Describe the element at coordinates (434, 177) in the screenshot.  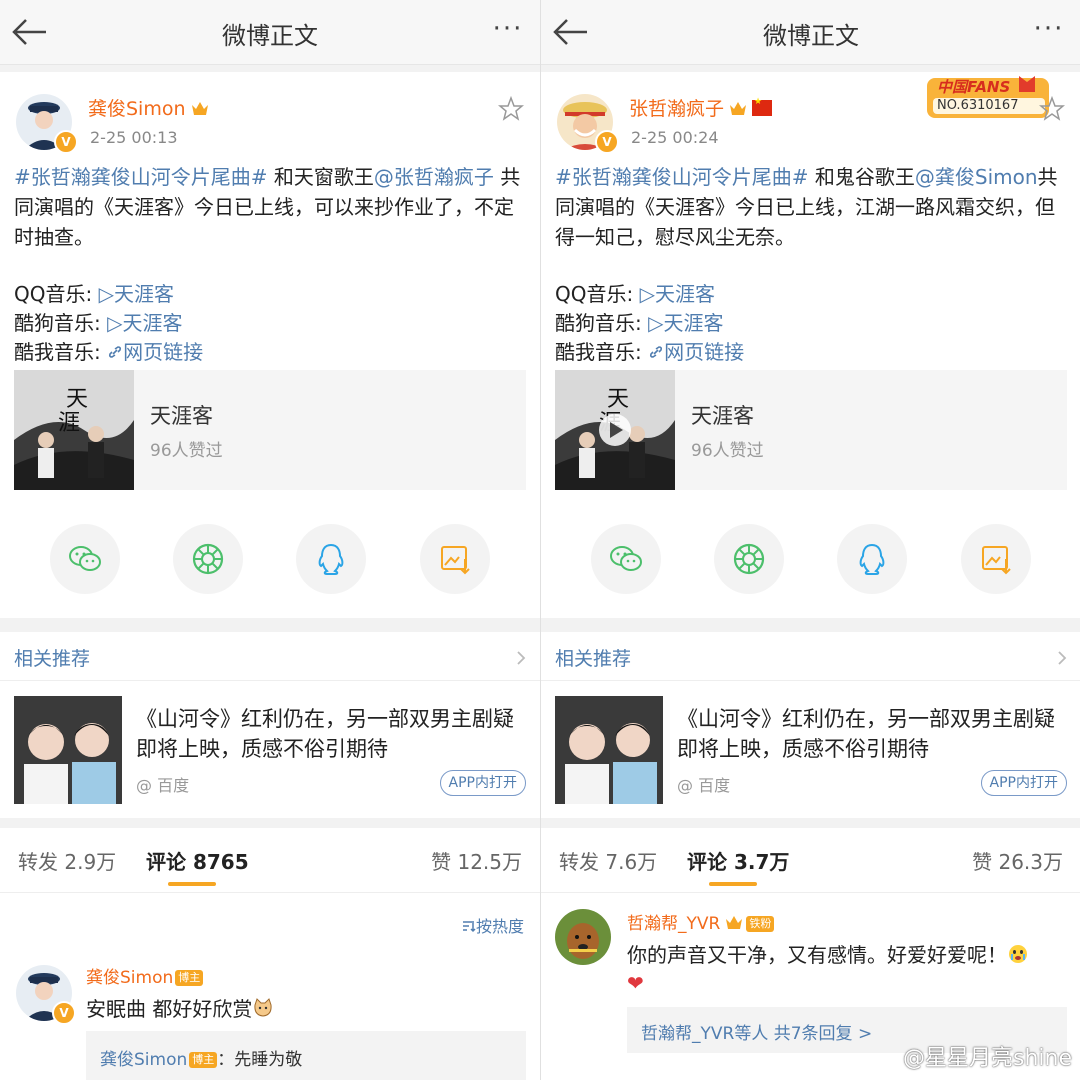
I see `mention-link: @张哲瀚疯子` at that location.